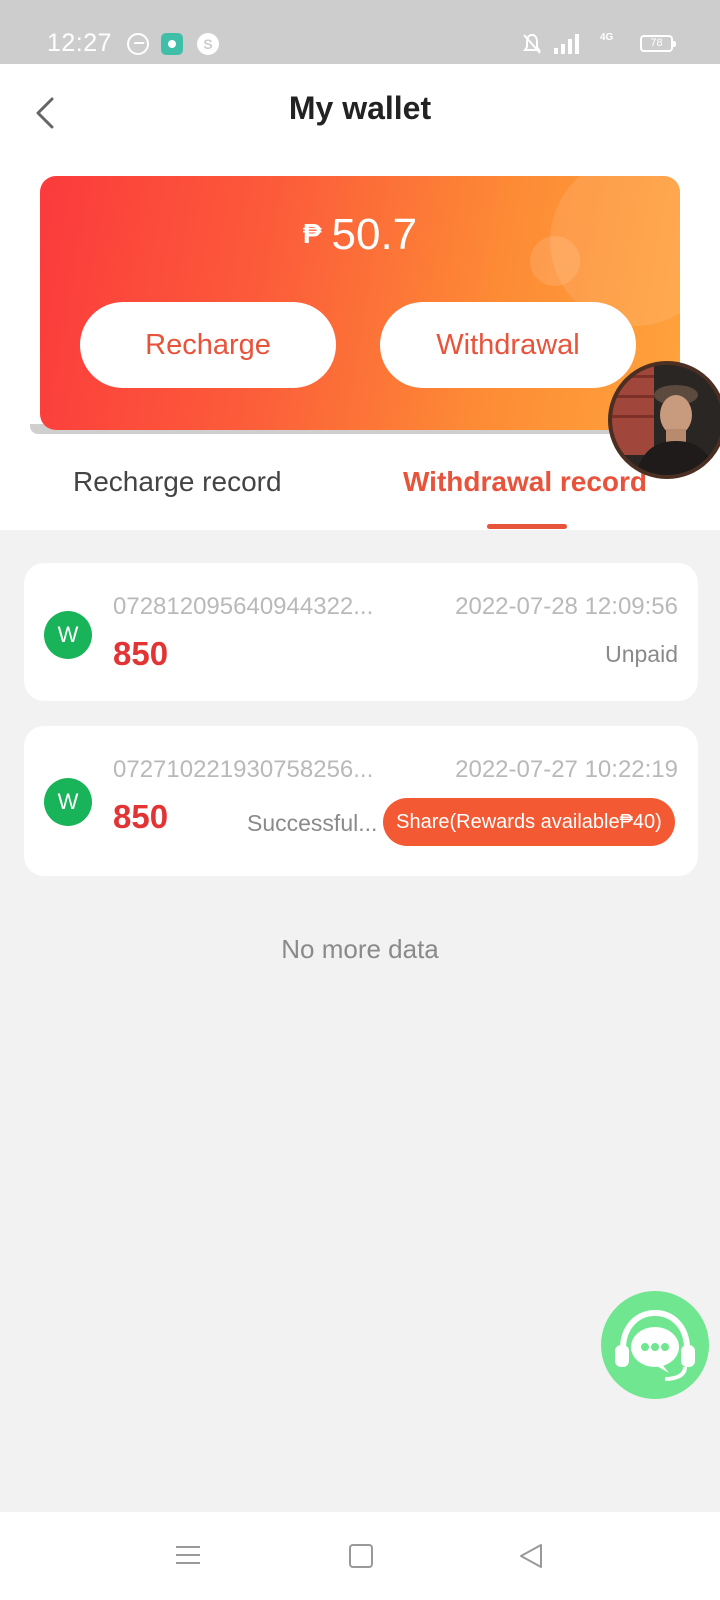  Describe the element at coordinates (641, 654) in the screenshot. I see `record-status: Unpaid` at that location.